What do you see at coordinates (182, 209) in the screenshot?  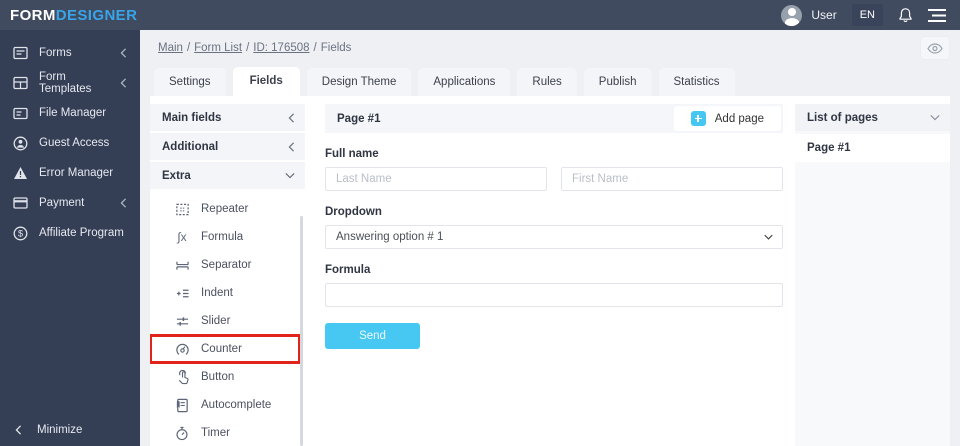 I see `repeater-icon` at bounding box center [182, 209].